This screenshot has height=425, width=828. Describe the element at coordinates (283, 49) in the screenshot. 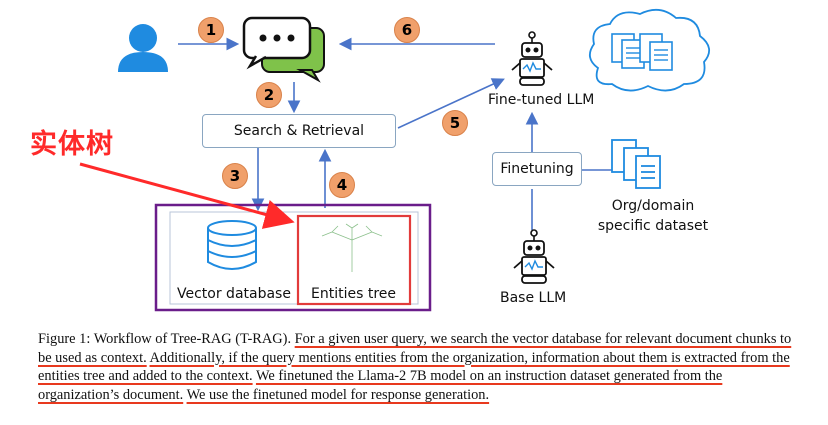

I see `chat-bubbles-icon` at that location.